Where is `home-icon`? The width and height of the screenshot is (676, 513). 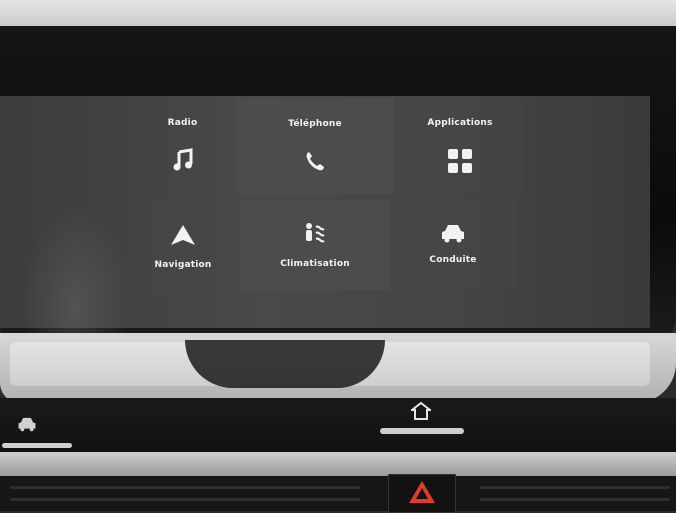 home-icon is located at coordinates (421, 412).